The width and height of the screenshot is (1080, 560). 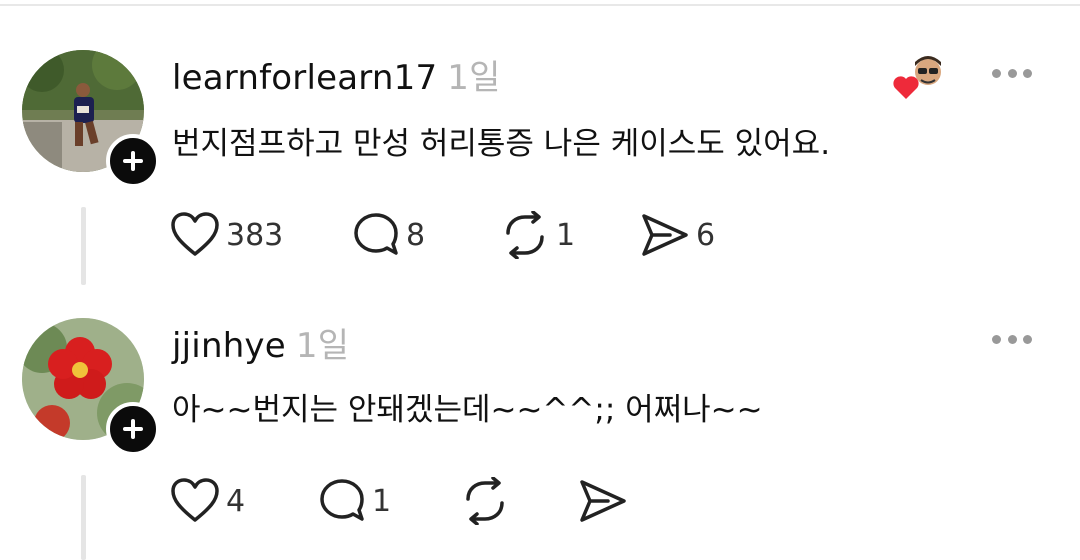 I want to click on repost-count: 1, so click(x=566, y=235).